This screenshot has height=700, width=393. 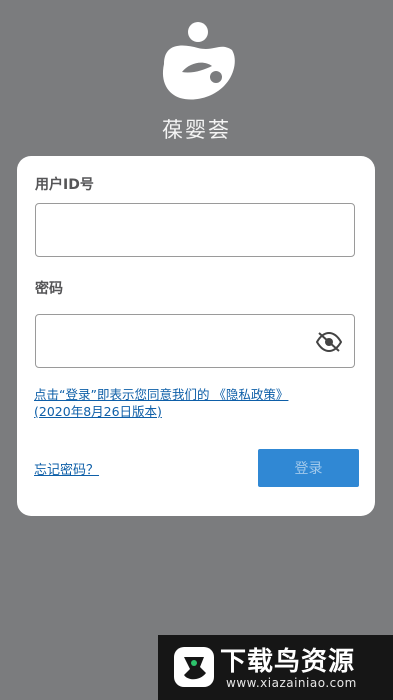 What do you see at coordinates (49, 289) in the screenshot?
I see `password-label: 密码` at bounding box center [49, 289].